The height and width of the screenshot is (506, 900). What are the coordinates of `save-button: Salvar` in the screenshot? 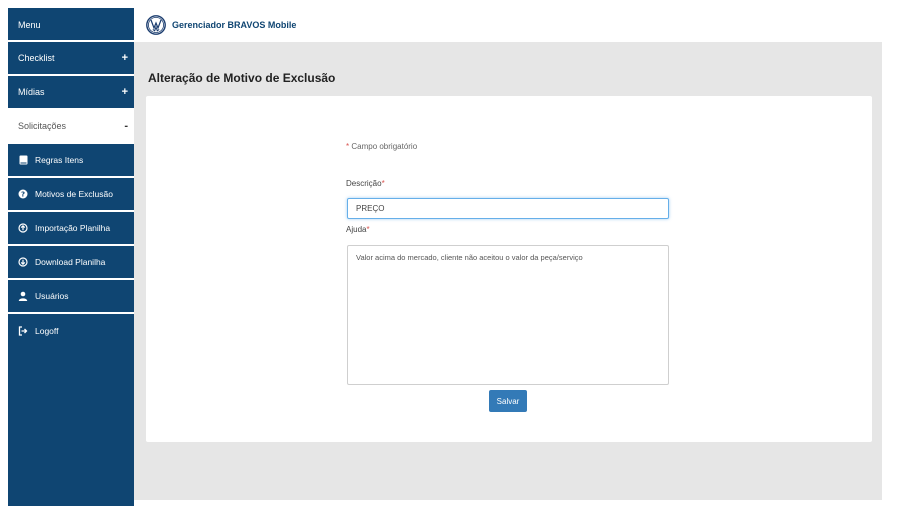 It's located at (508, 401).